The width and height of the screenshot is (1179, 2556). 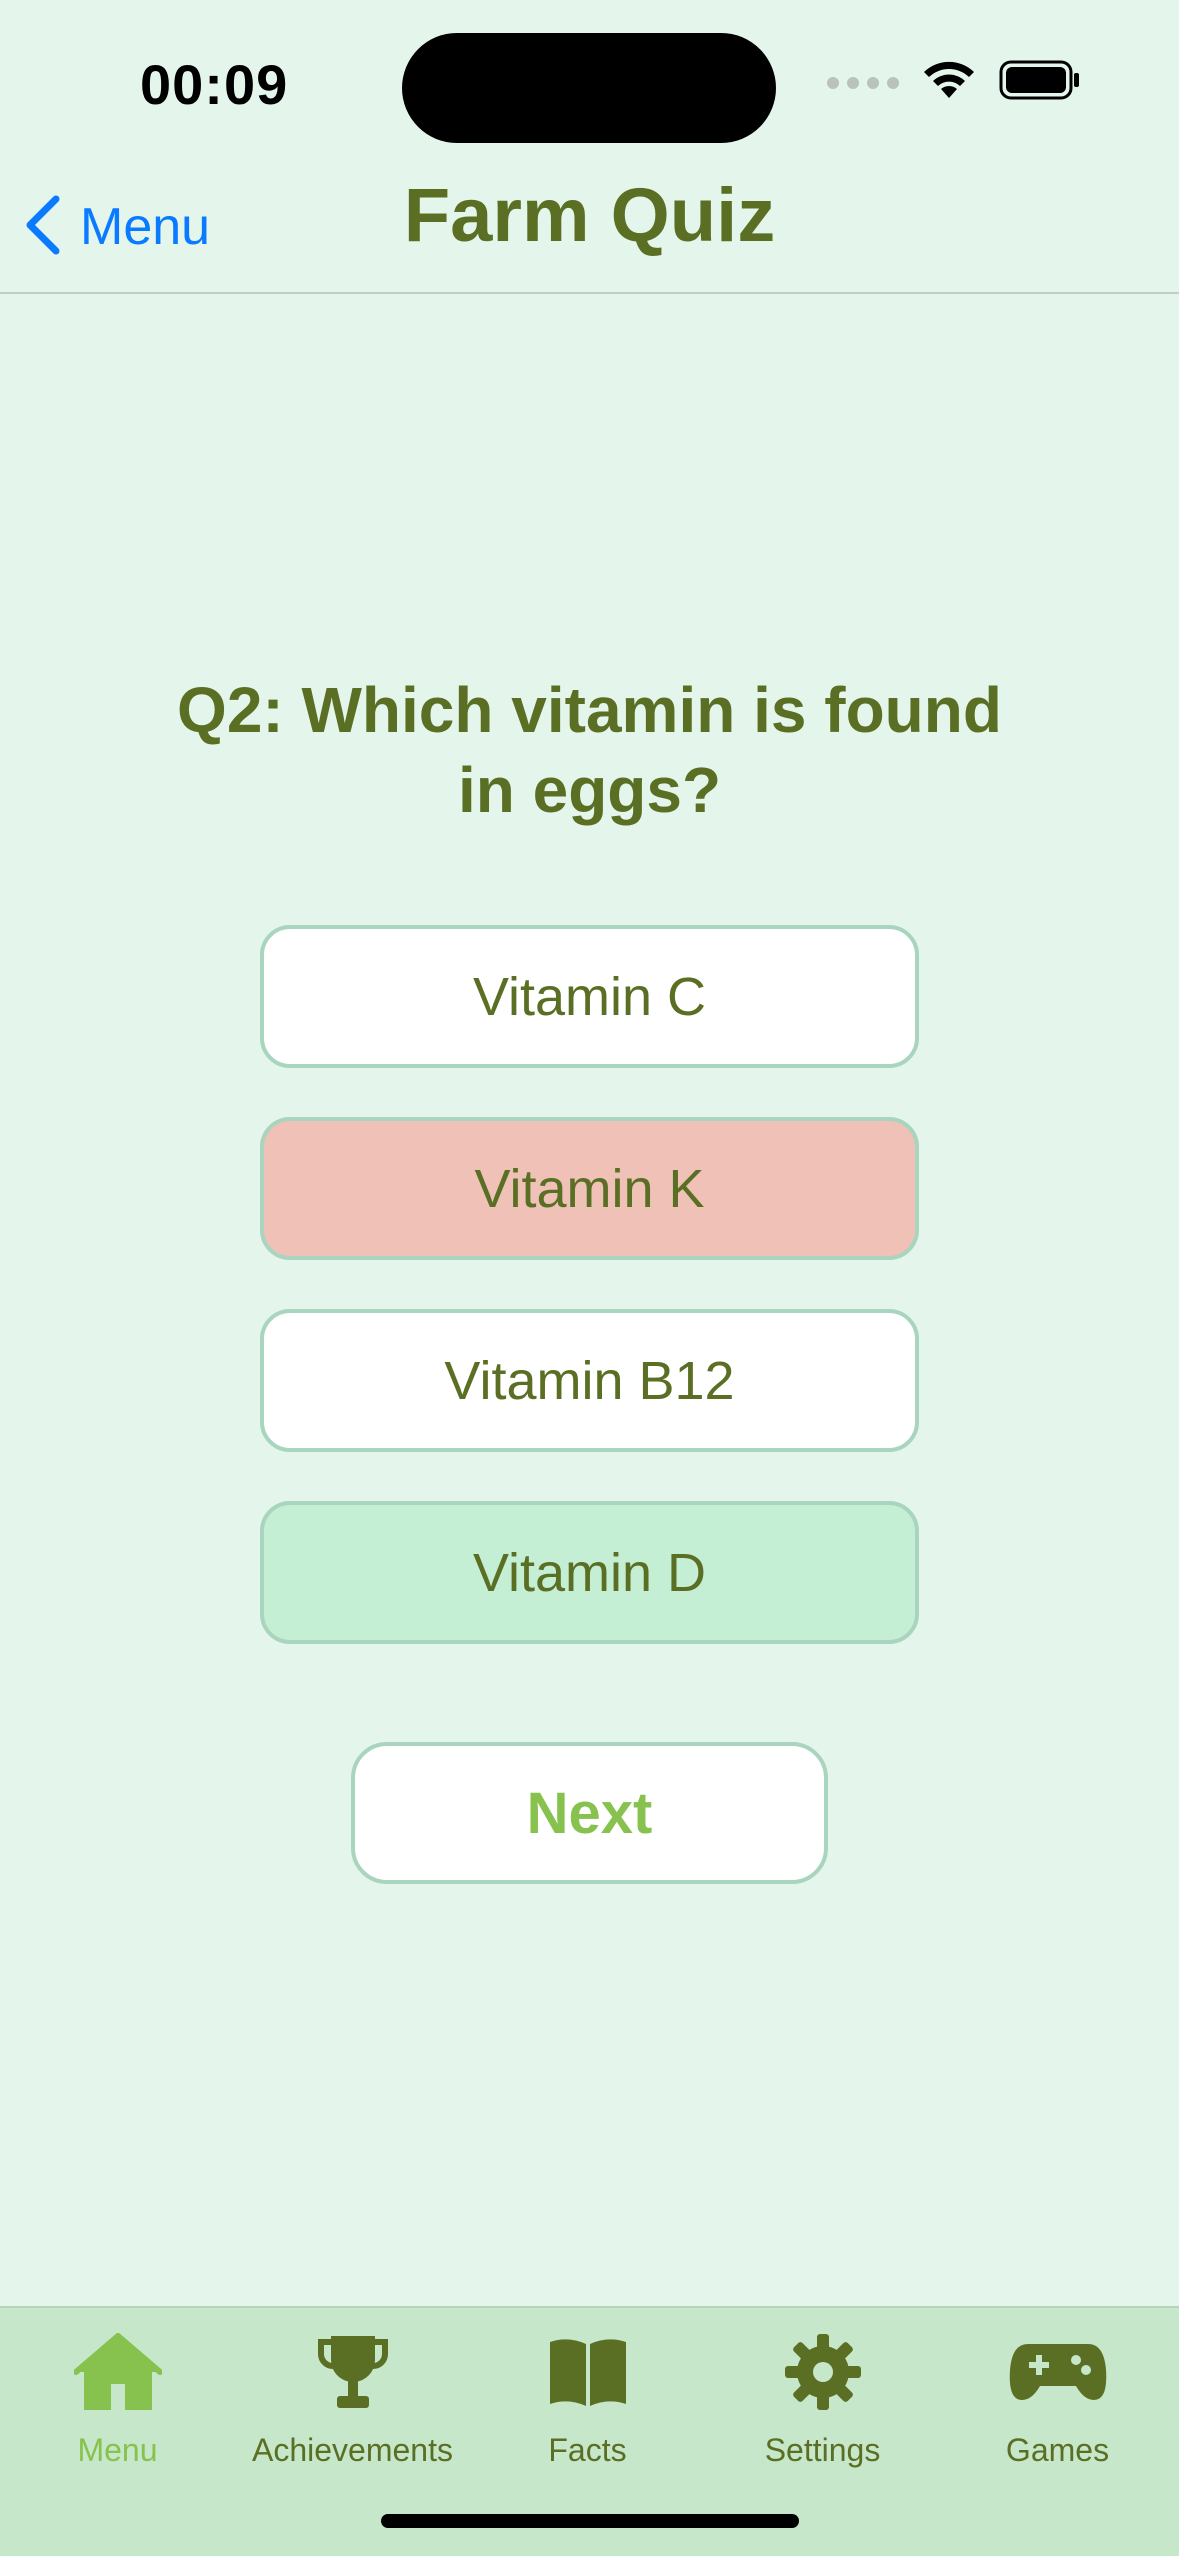 What do you see at coordinates (589, 996) in the screenshot?
I see `answer-option-1: Vitamin C` at bounding box center [589, 996].